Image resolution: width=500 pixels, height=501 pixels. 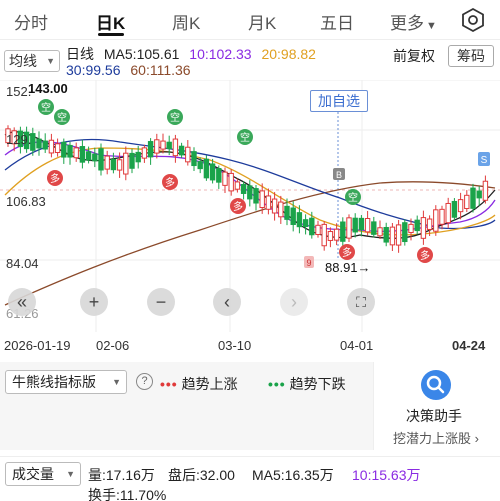 What do you see at coordinates (23, 61) in the screenshot?
I see `ma-select-label: 均线` at bounding box center [23, 61].